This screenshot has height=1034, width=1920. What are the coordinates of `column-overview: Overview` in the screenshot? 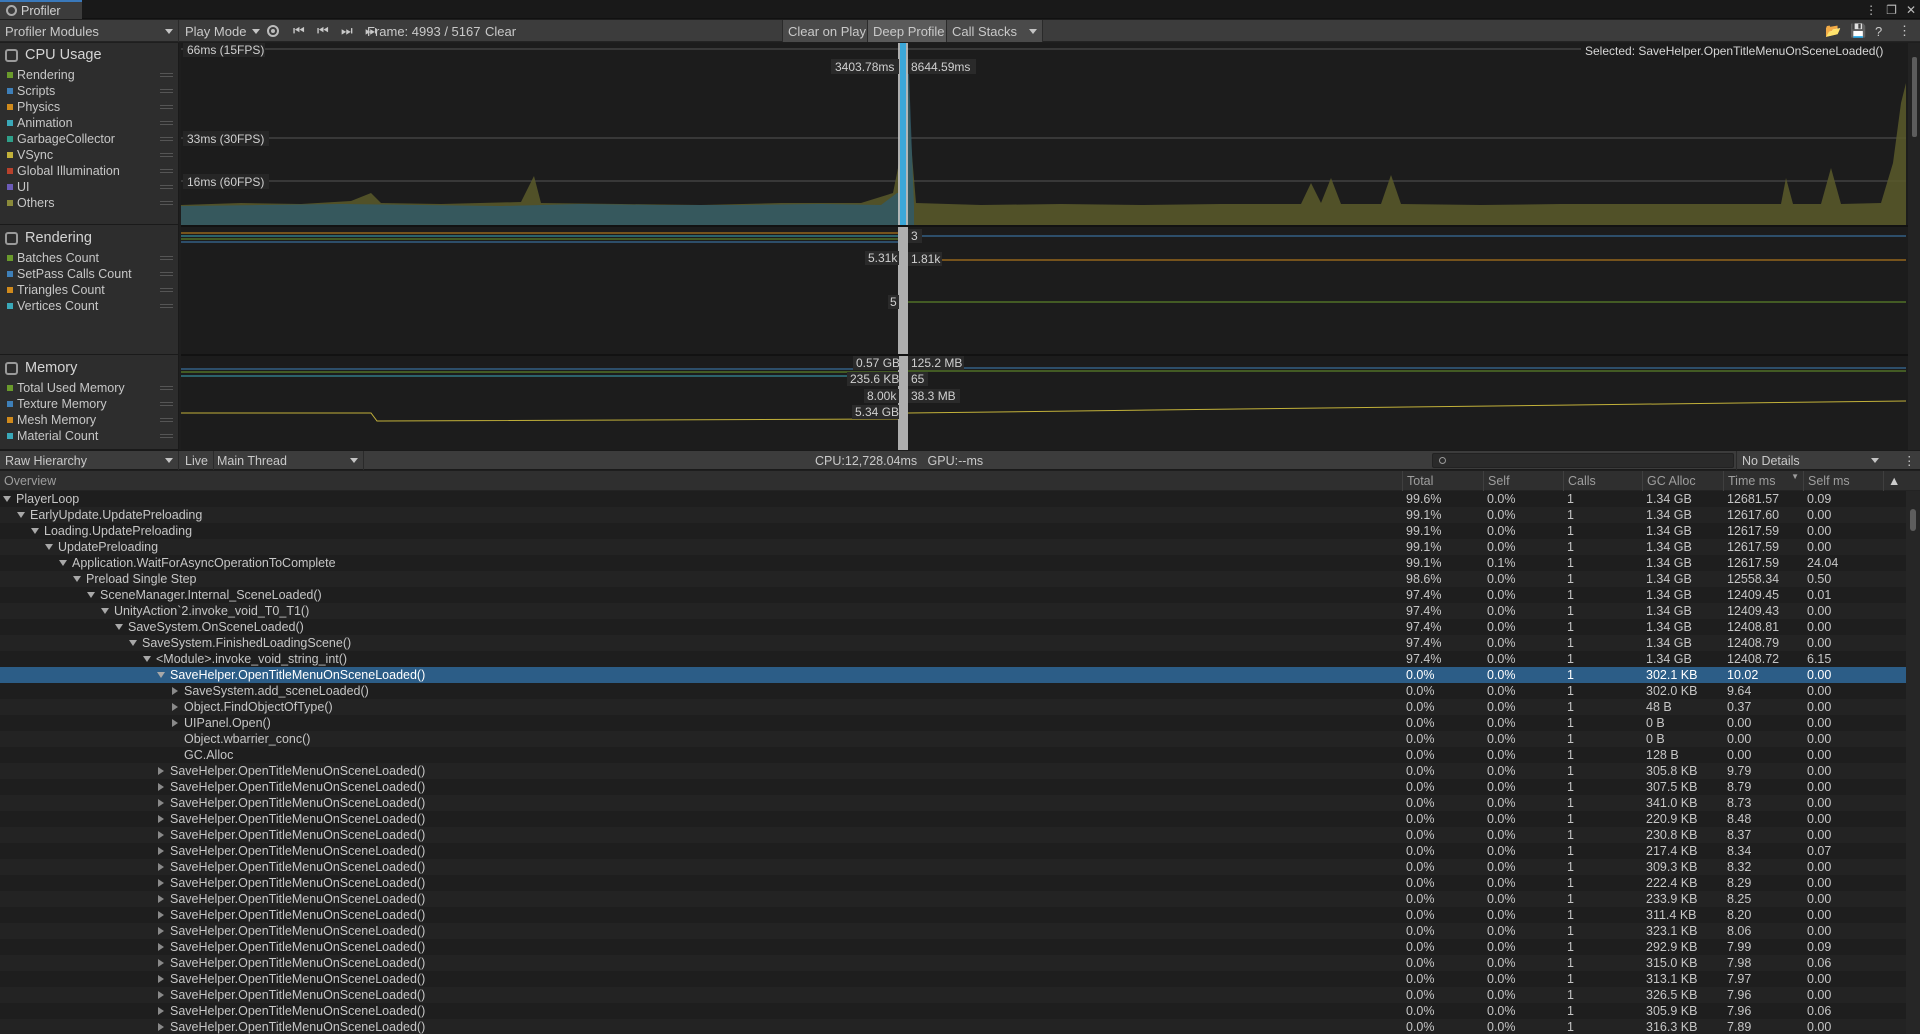 It's located at (701, 481).